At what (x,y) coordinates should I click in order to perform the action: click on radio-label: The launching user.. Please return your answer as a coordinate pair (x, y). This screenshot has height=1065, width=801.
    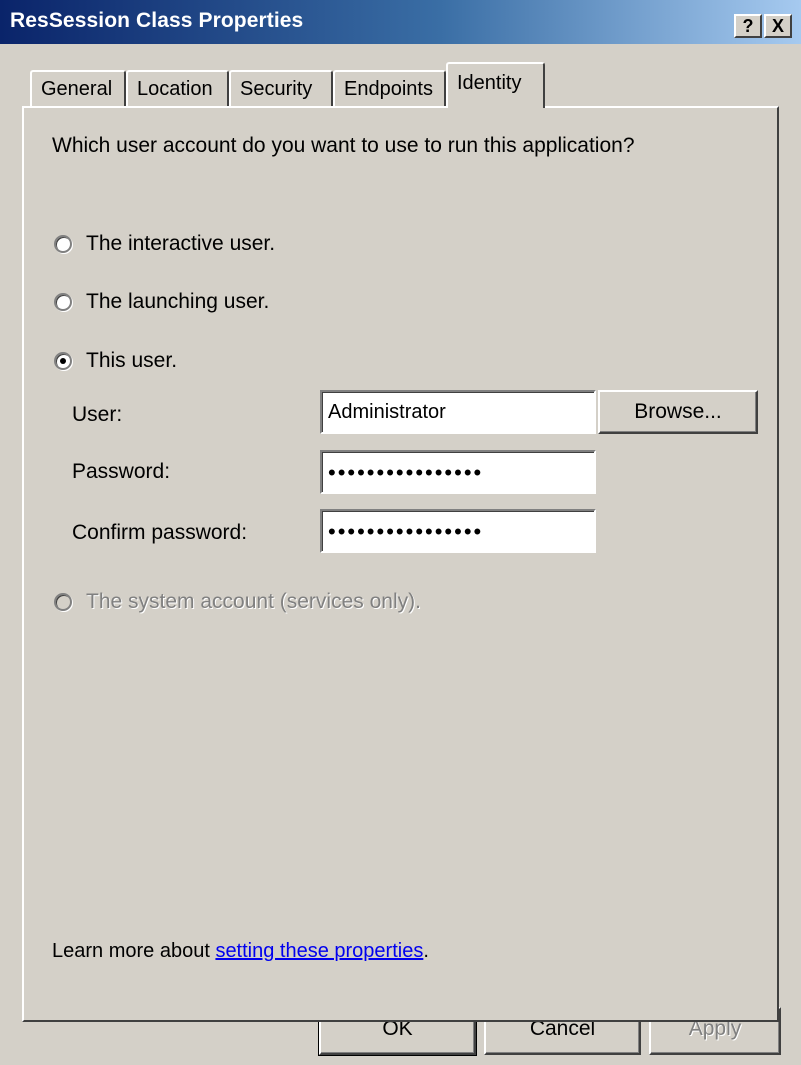
    Looking at the image, I should click on (178, 301).